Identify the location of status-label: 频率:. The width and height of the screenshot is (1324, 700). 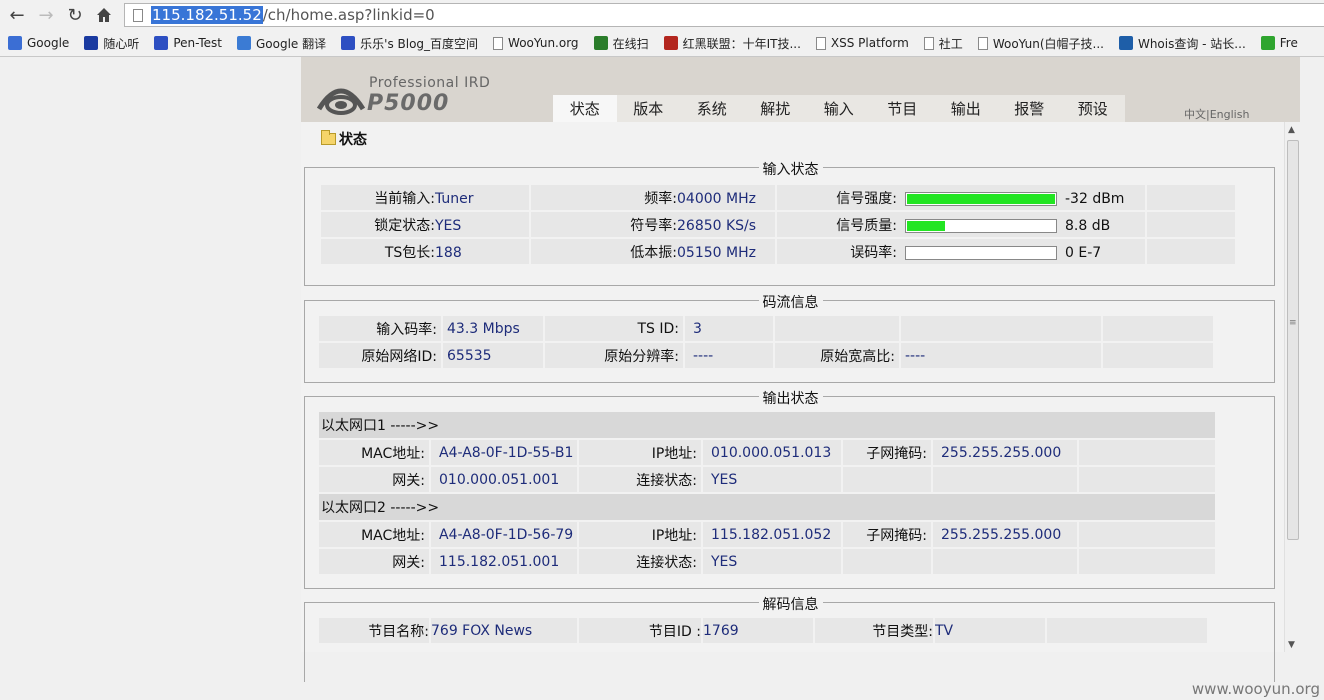
(660, 198).